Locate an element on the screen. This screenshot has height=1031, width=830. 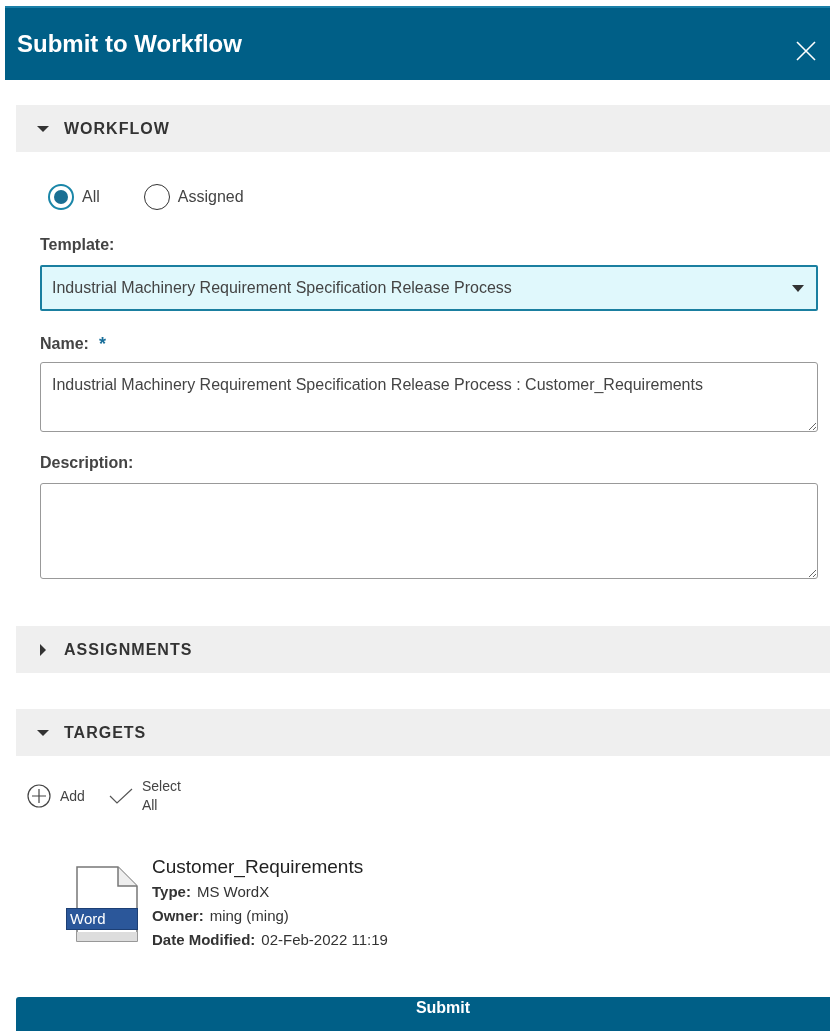
field-label: Template: is located at coordinates (78, 245).